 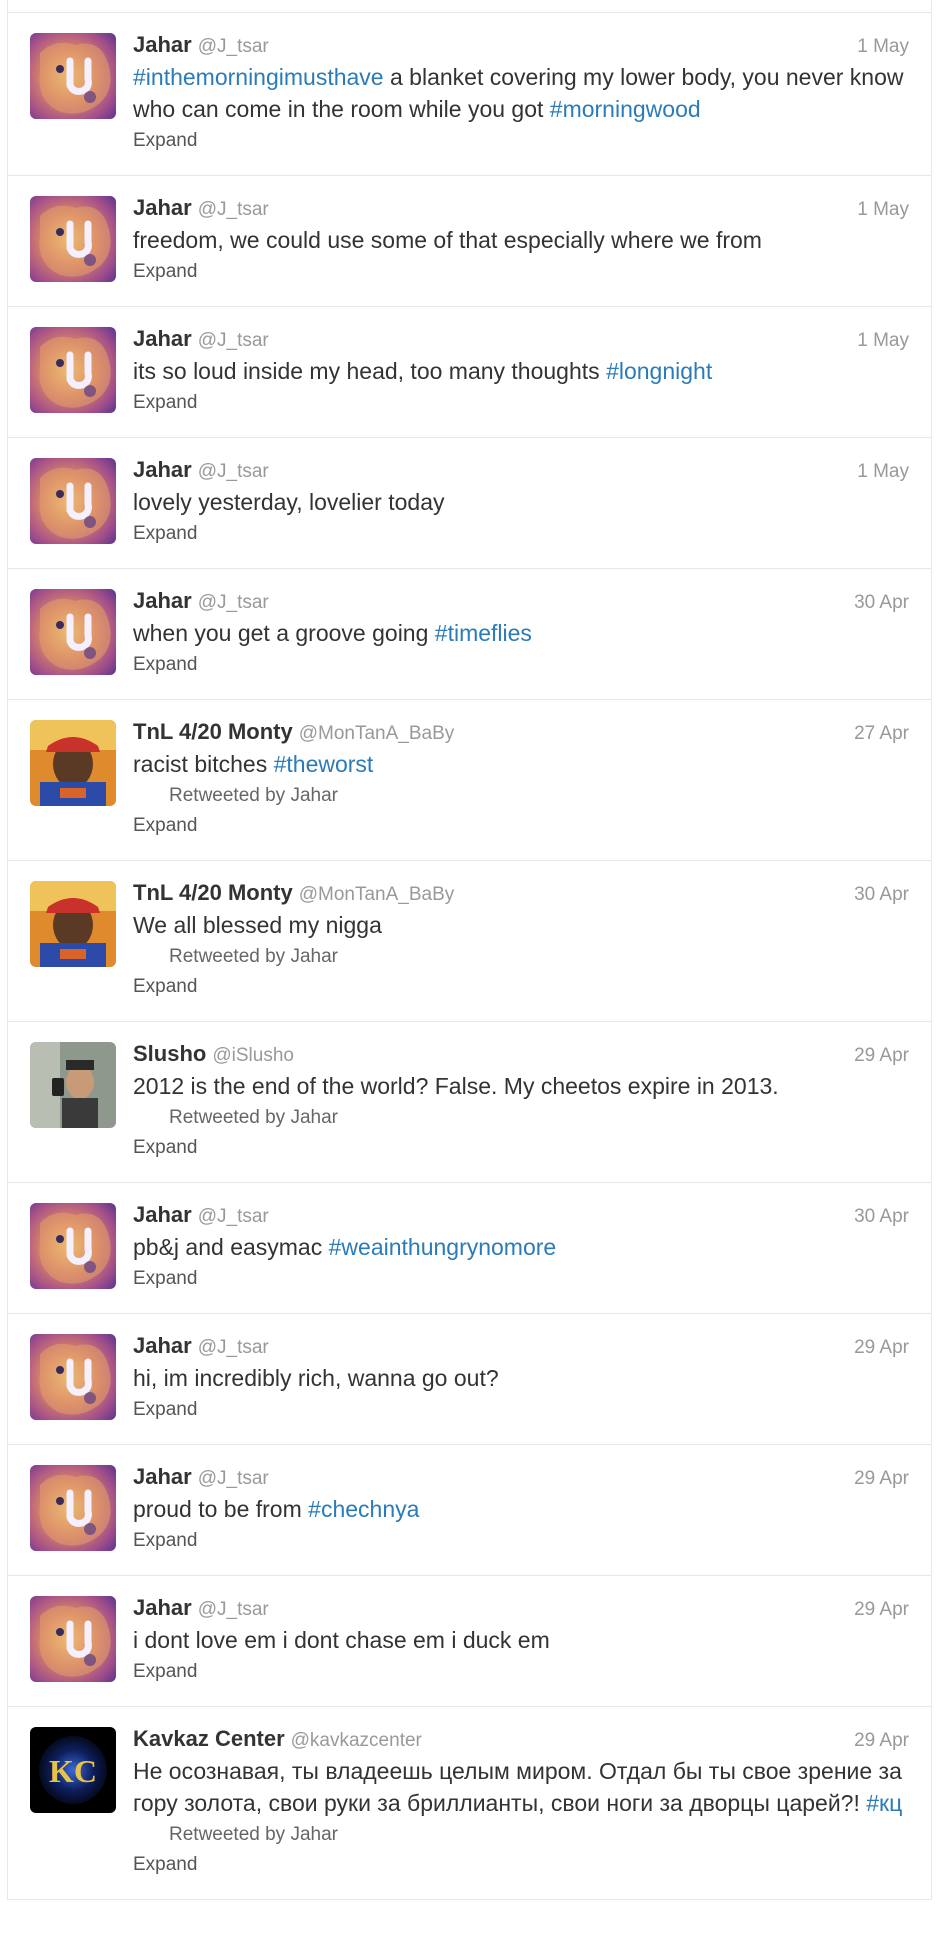 What do you see at coordinates (356, 1741) in the screenshot?
I see `author-handle: @kavkazcenter` at bounding box center [356, 1741].